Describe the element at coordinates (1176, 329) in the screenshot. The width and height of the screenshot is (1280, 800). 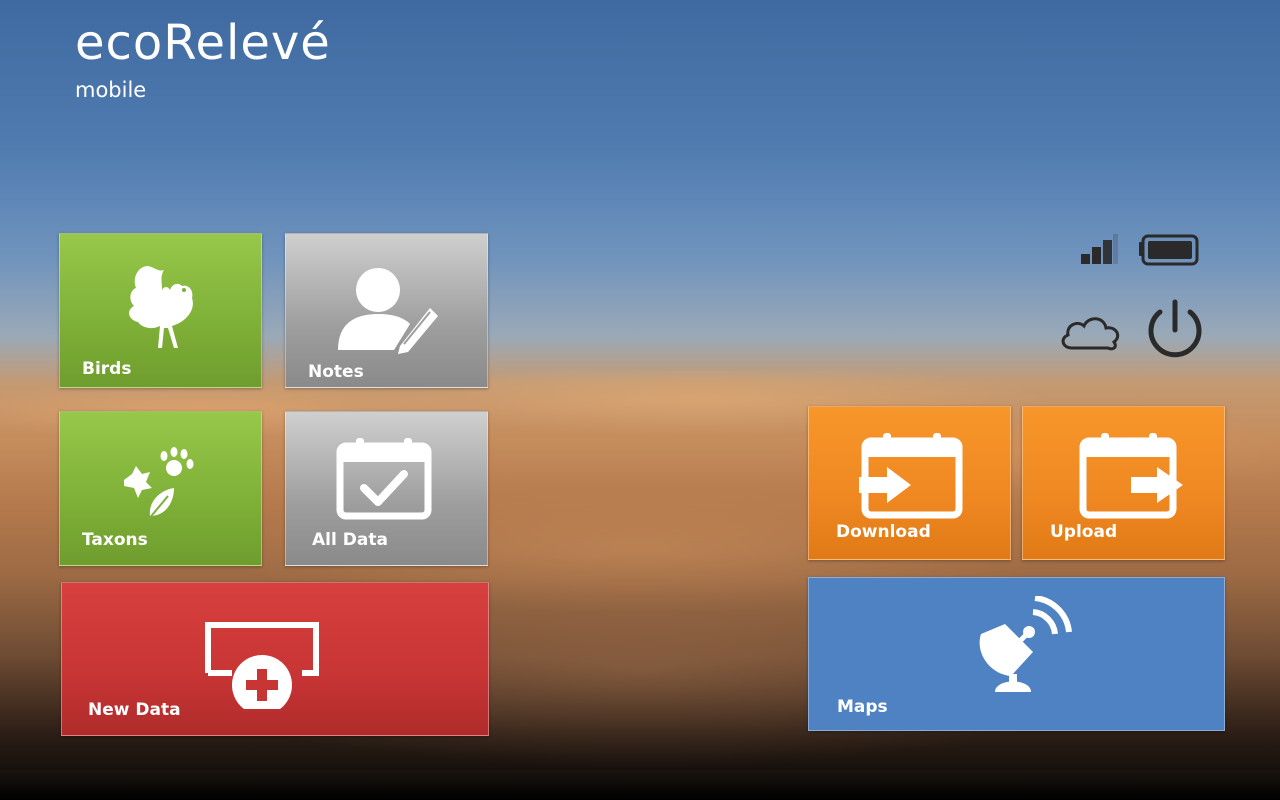
I see `power-icon` at that location.